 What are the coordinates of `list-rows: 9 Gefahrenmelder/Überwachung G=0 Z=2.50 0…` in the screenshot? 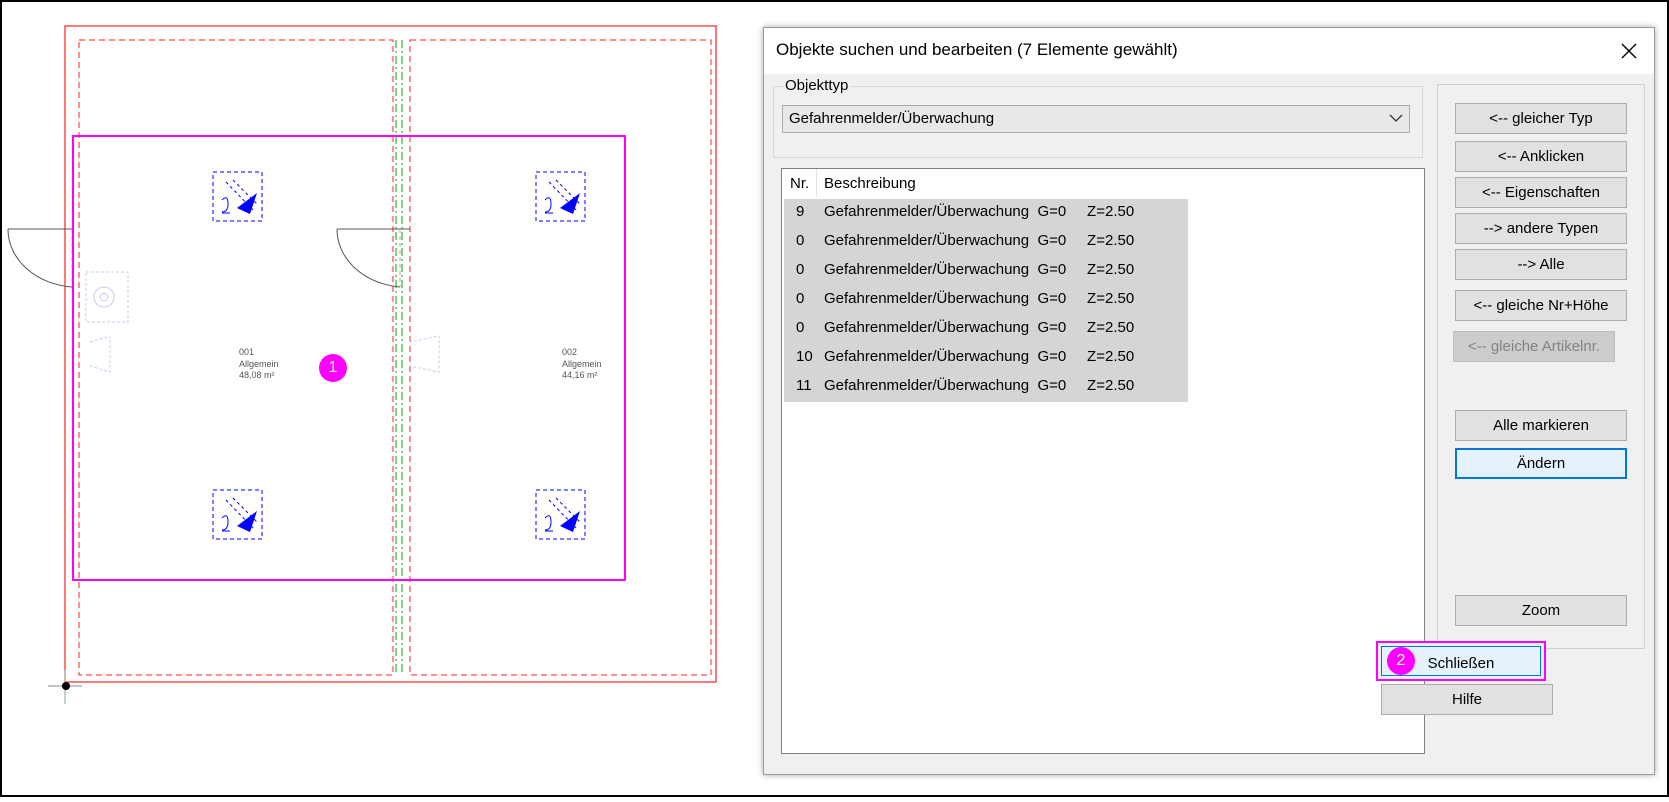 It's located at (986, 300).